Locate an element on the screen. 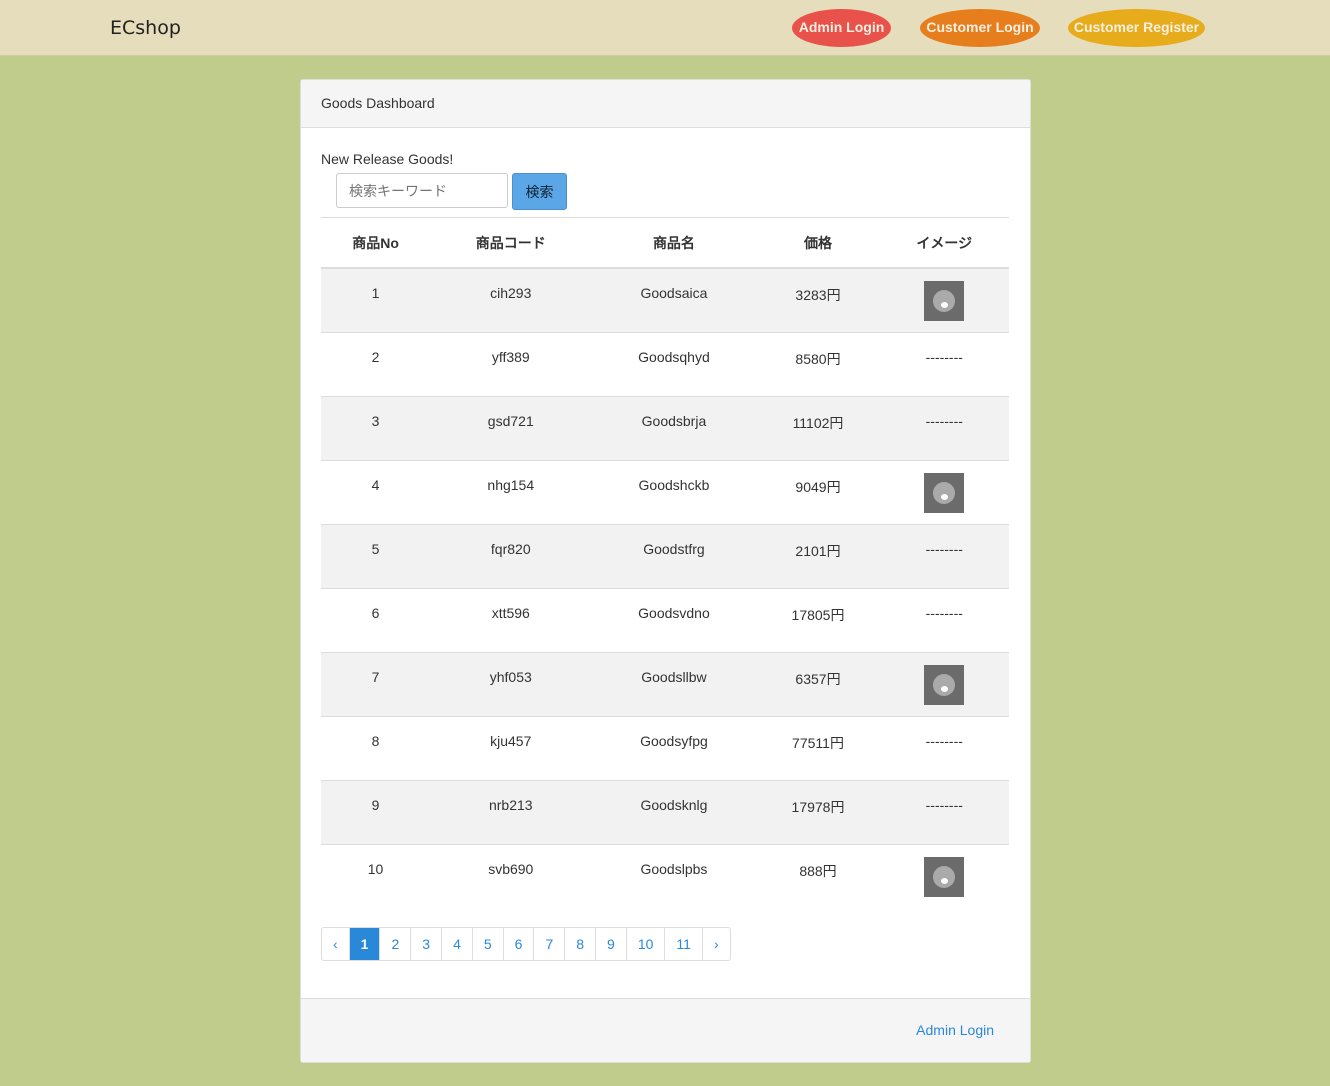 The height and width of the screenshot is (1086, 1330). table-row: 10 svb690 Goodslpbs 888円 is located at coordinates (665, 875).